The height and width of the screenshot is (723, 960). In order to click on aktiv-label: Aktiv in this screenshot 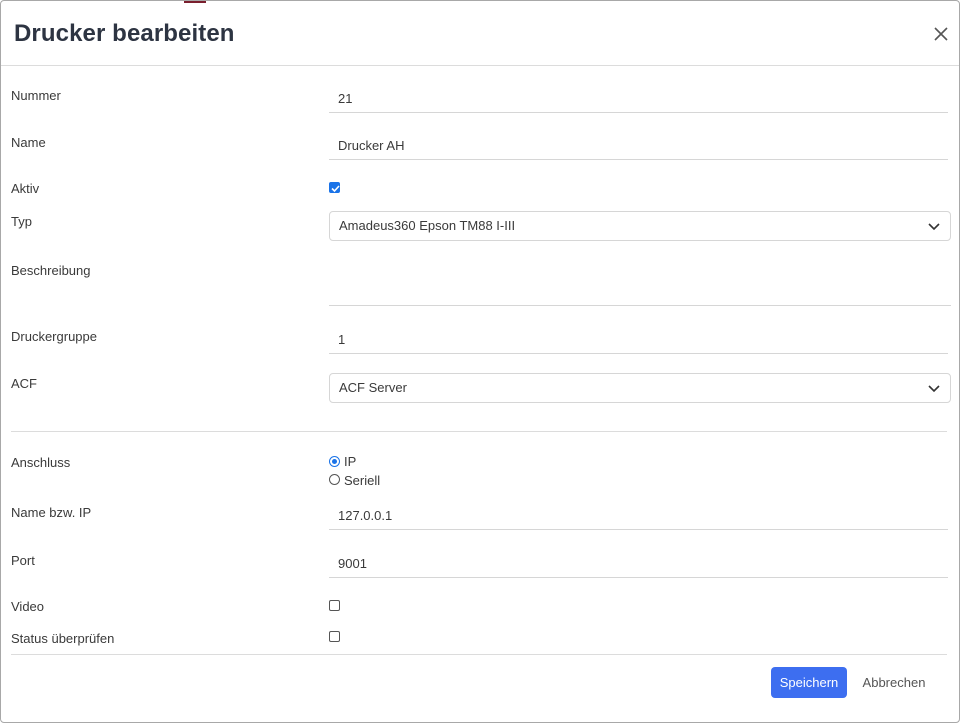, I will do `click(25, 188)`.